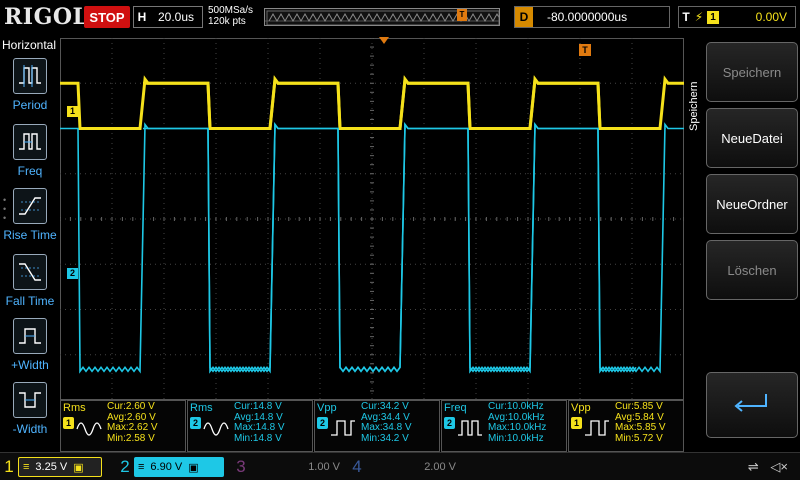  What do you see at coordinates (382, 17) in the screenshot?
I see `memory-overview-strip: T` at bounding box center [382, 17].